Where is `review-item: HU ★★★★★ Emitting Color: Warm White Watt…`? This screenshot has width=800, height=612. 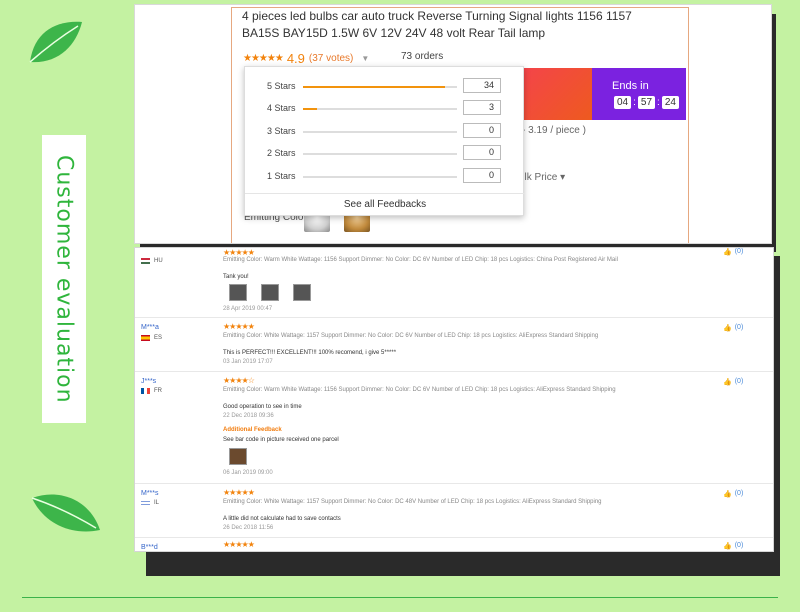 review-item: HU ★★★★★ Emitting Color: Warm White Watt… is located at coordinates (454, 283).